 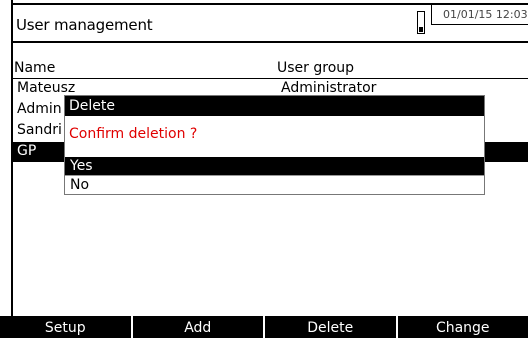 I want to click on user-name: Sandri, so click(x=39, y=130).